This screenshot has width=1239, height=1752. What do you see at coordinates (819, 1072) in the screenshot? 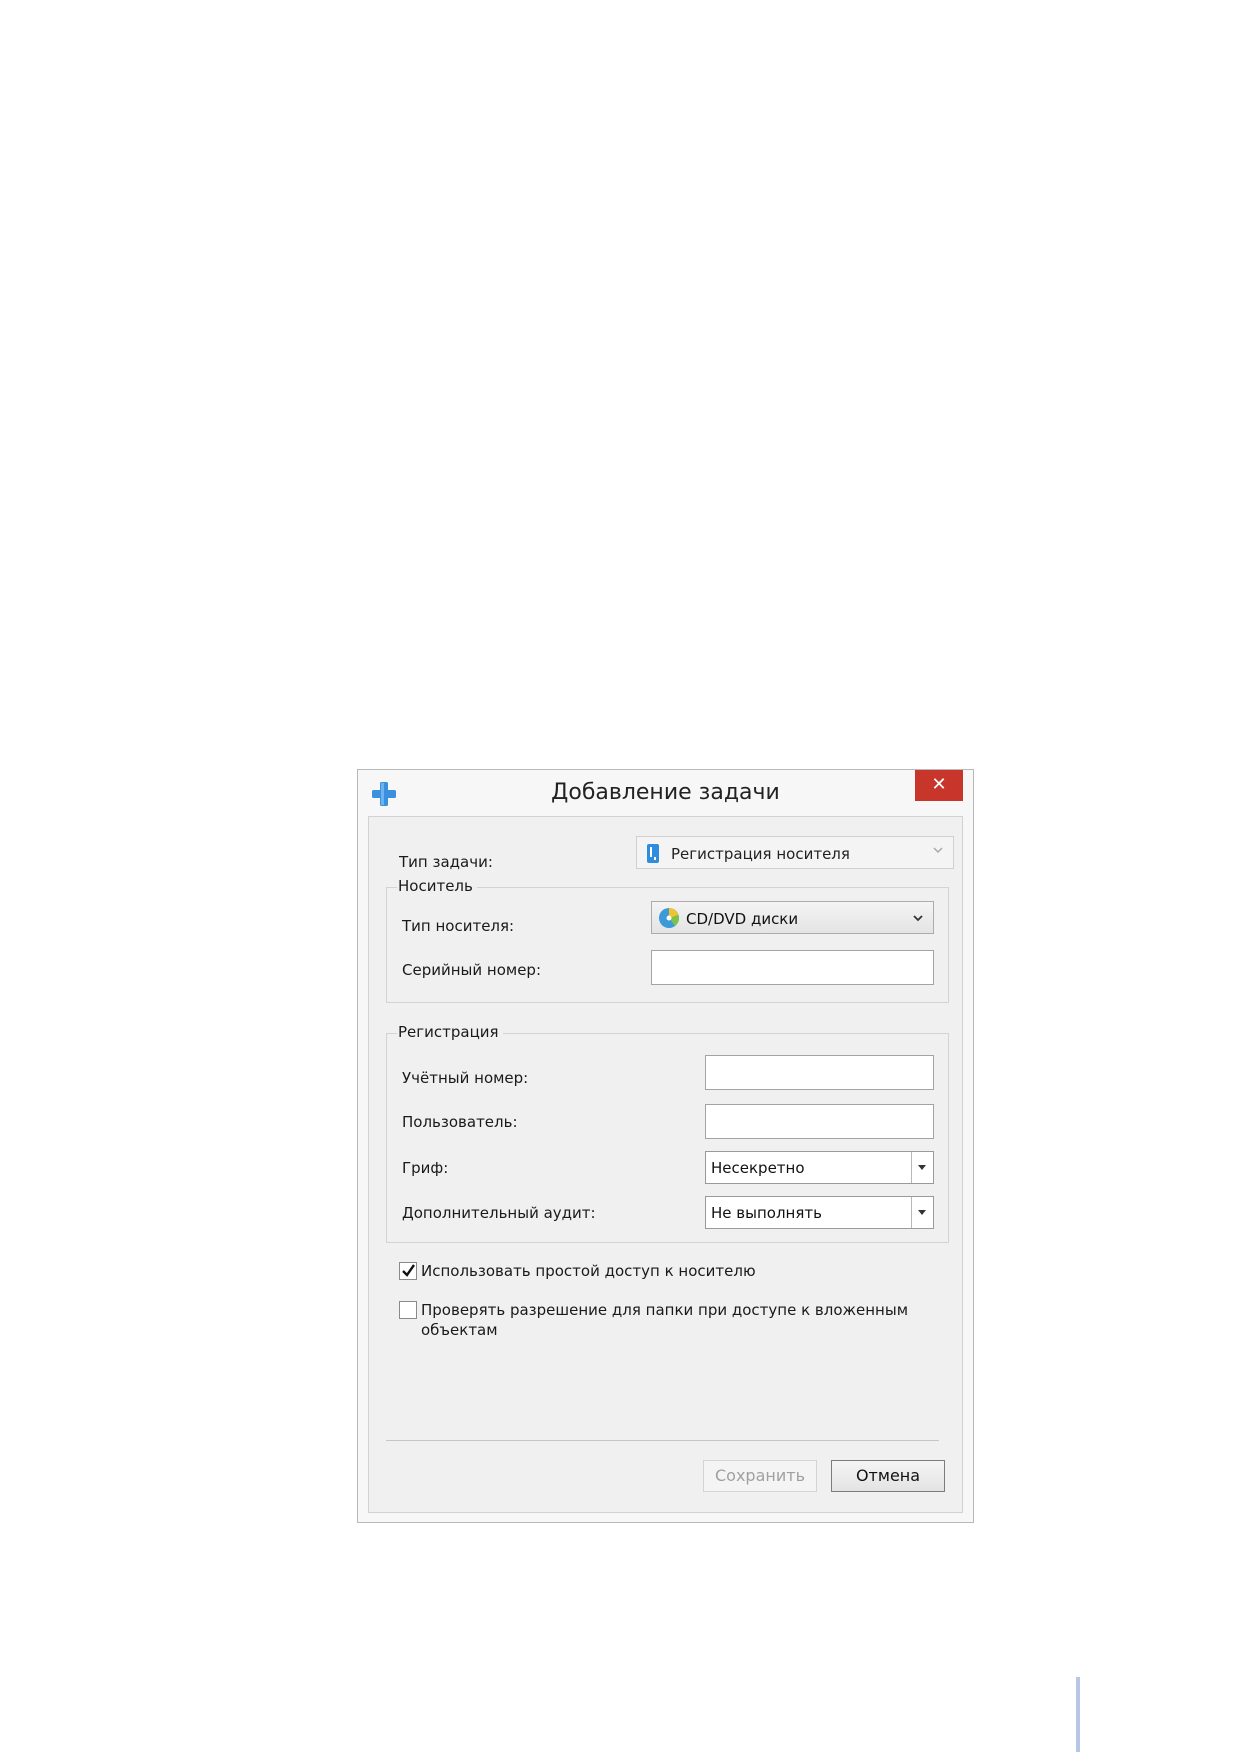
I see `account-number-input` at bounding box center [819, 1072].